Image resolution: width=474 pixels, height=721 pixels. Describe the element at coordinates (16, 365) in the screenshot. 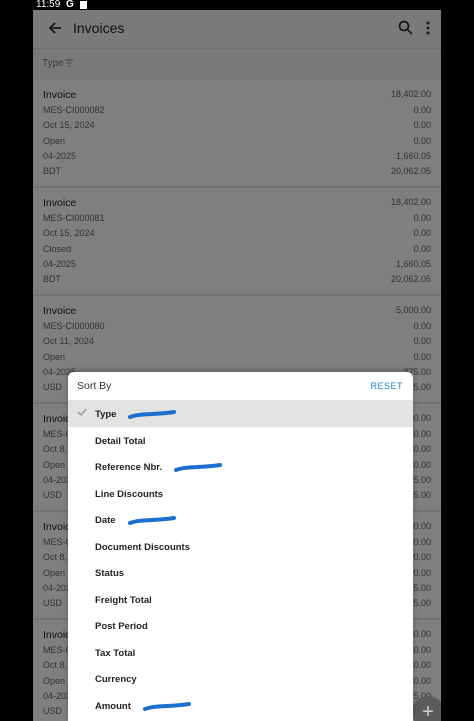

I see `left-letterbox` at that location.